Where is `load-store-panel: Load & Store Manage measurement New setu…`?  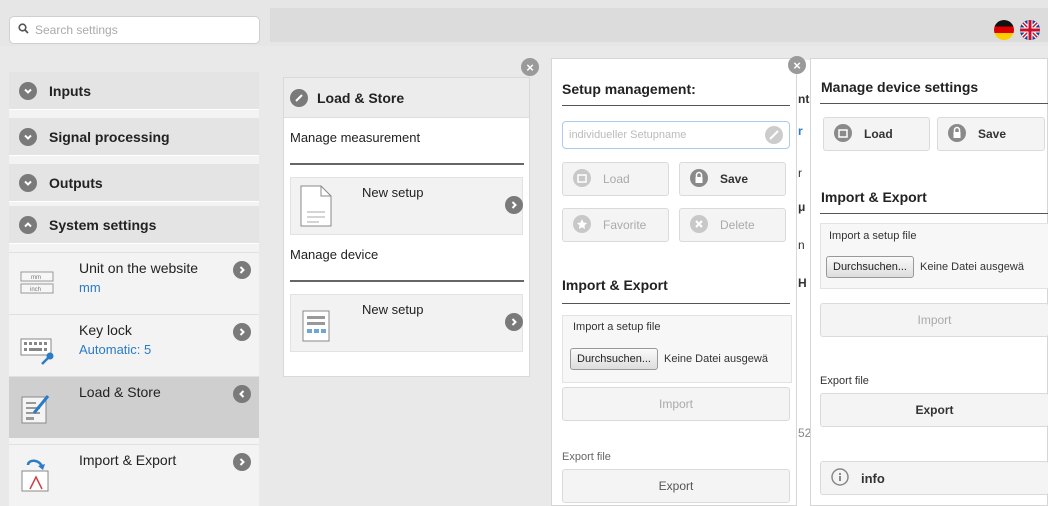 load-store-panel: Load & Store Manage measurement New setu… is located at coordinates (406, 227).